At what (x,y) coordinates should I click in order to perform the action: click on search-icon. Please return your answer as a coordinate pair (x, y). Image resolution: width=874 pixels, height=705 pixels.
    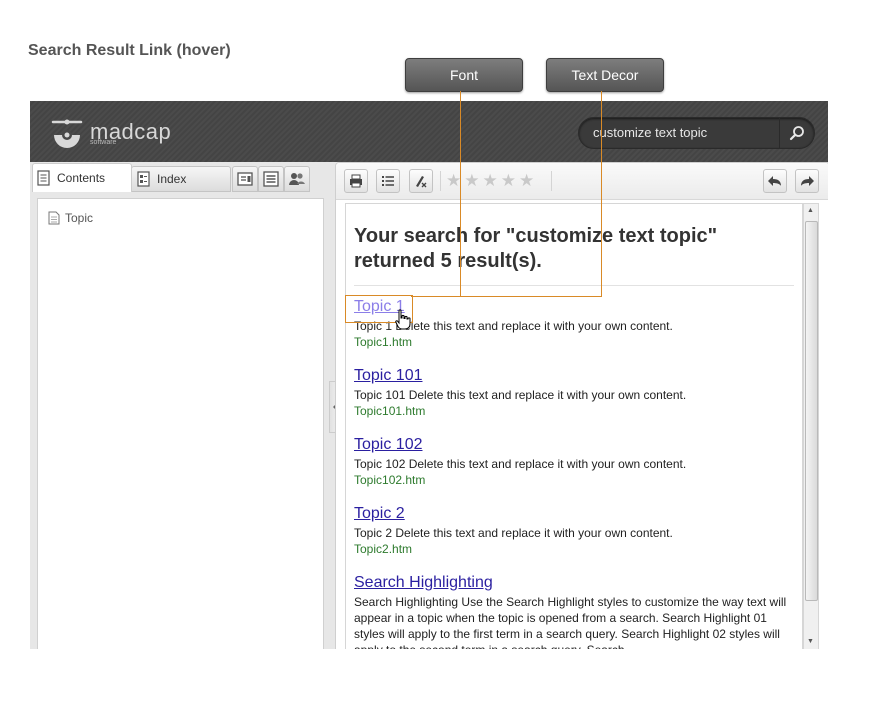
    Looking at the image, I should click on (796, 133).